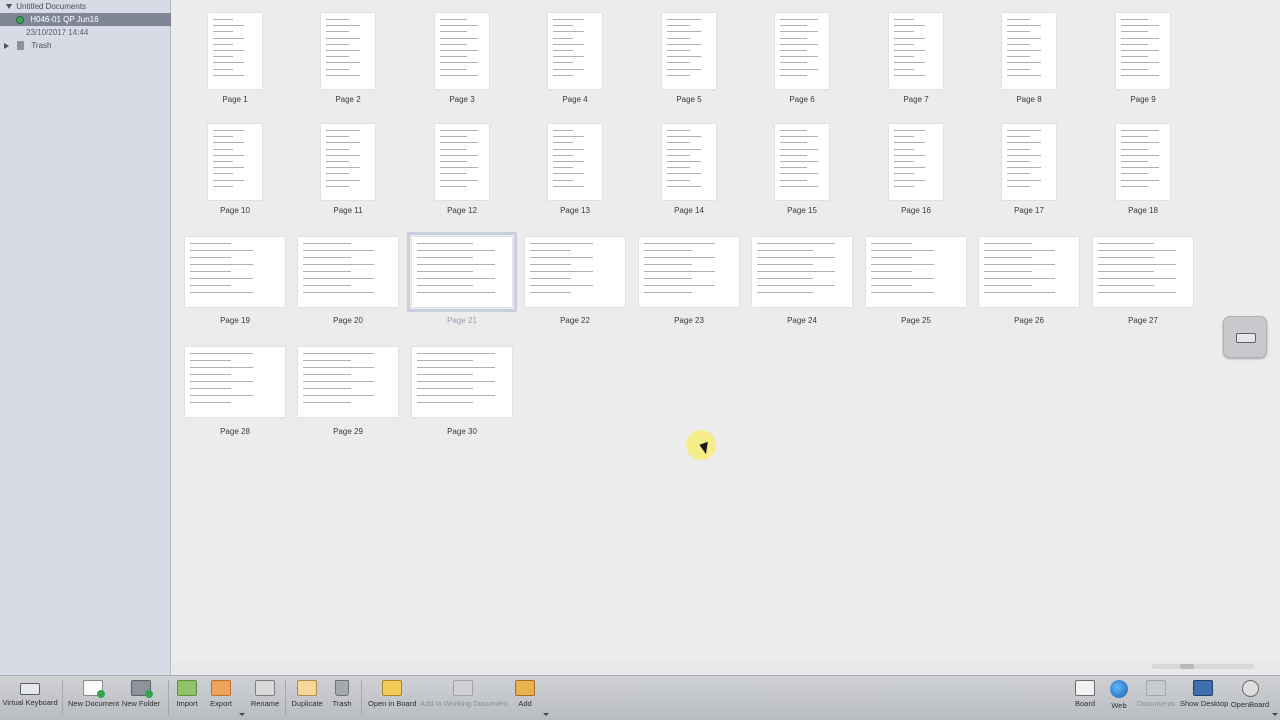 The height and width of the screenshot is (720, 1280). What do you see at coordinates (85, 6) in the screenshot?
I see `tree-folder-untitled-documents: Untitled Documents` at bounding box center [85, 6].